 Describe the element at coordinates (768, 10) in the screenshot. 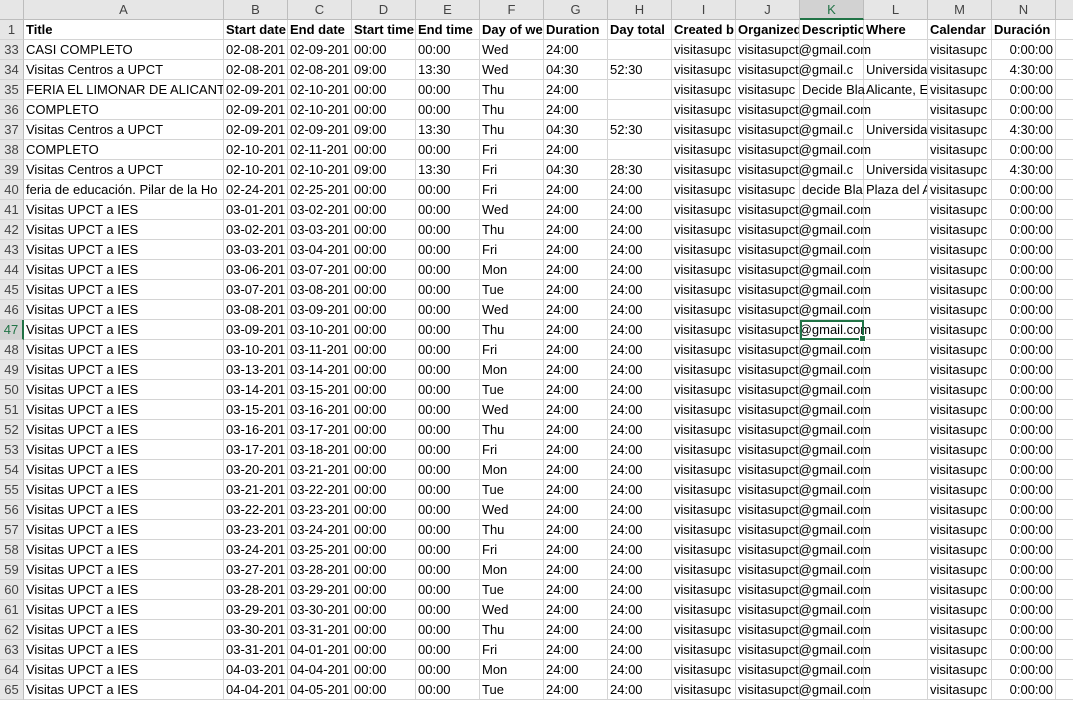

I see `column-header-j: J` at that location.